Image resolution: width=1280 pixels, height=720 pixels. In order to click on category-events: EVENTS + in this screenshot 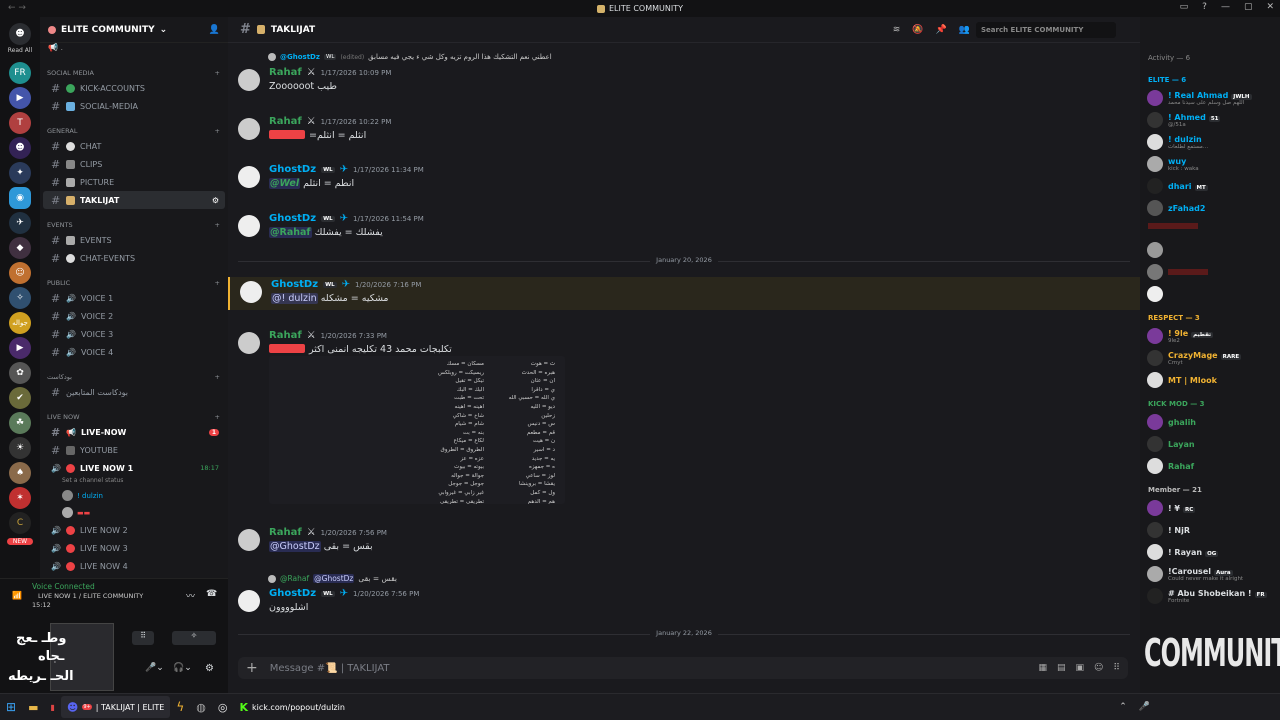, I will do `click(134, 225)`.